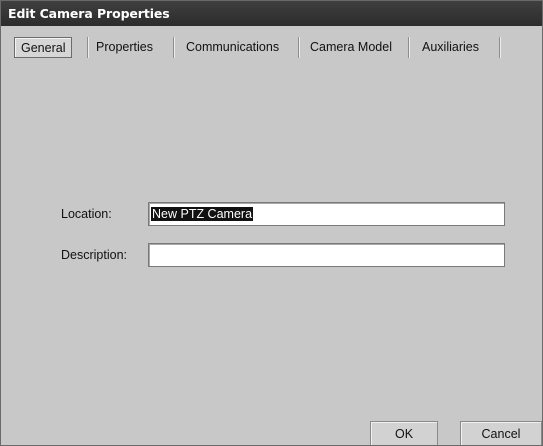  I want to click on tab-communications: Communications, so click(232, 47).